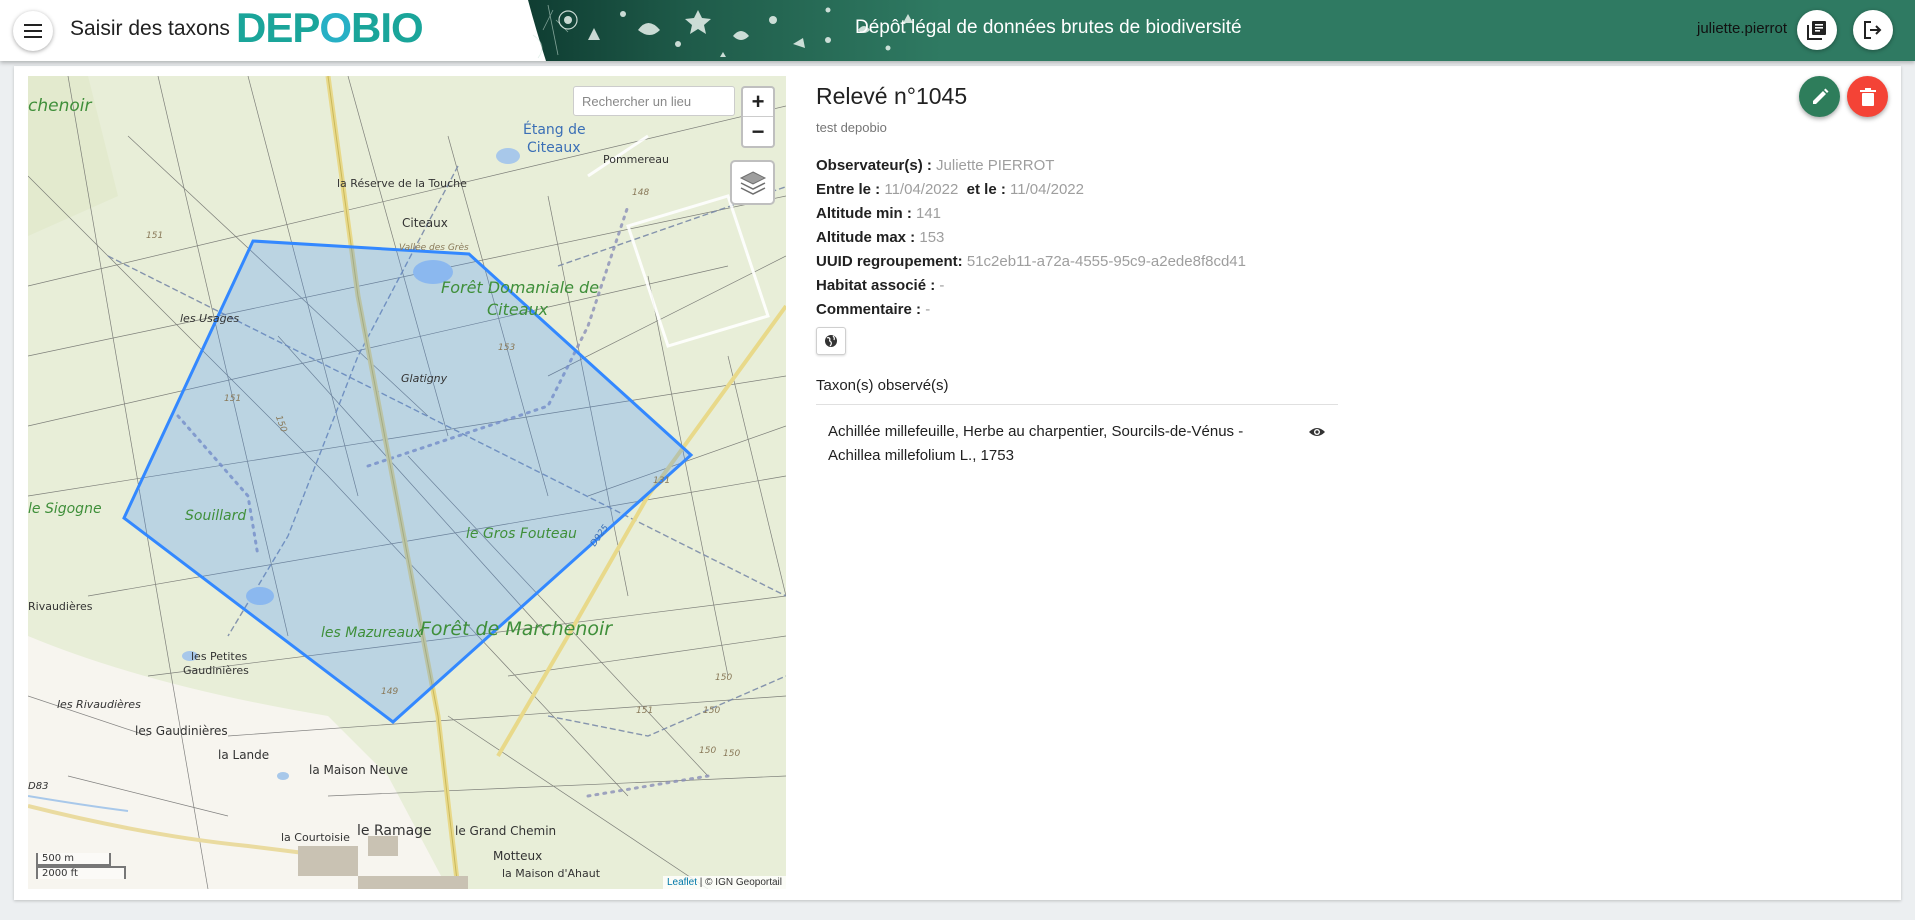 Image resolution: width=1915 pixels, height=920 pixels. What do you see at coordinates (851, 127) in the screenshot?
I see `releve-subtitle: test depobio` at bounding box center [851, 127].